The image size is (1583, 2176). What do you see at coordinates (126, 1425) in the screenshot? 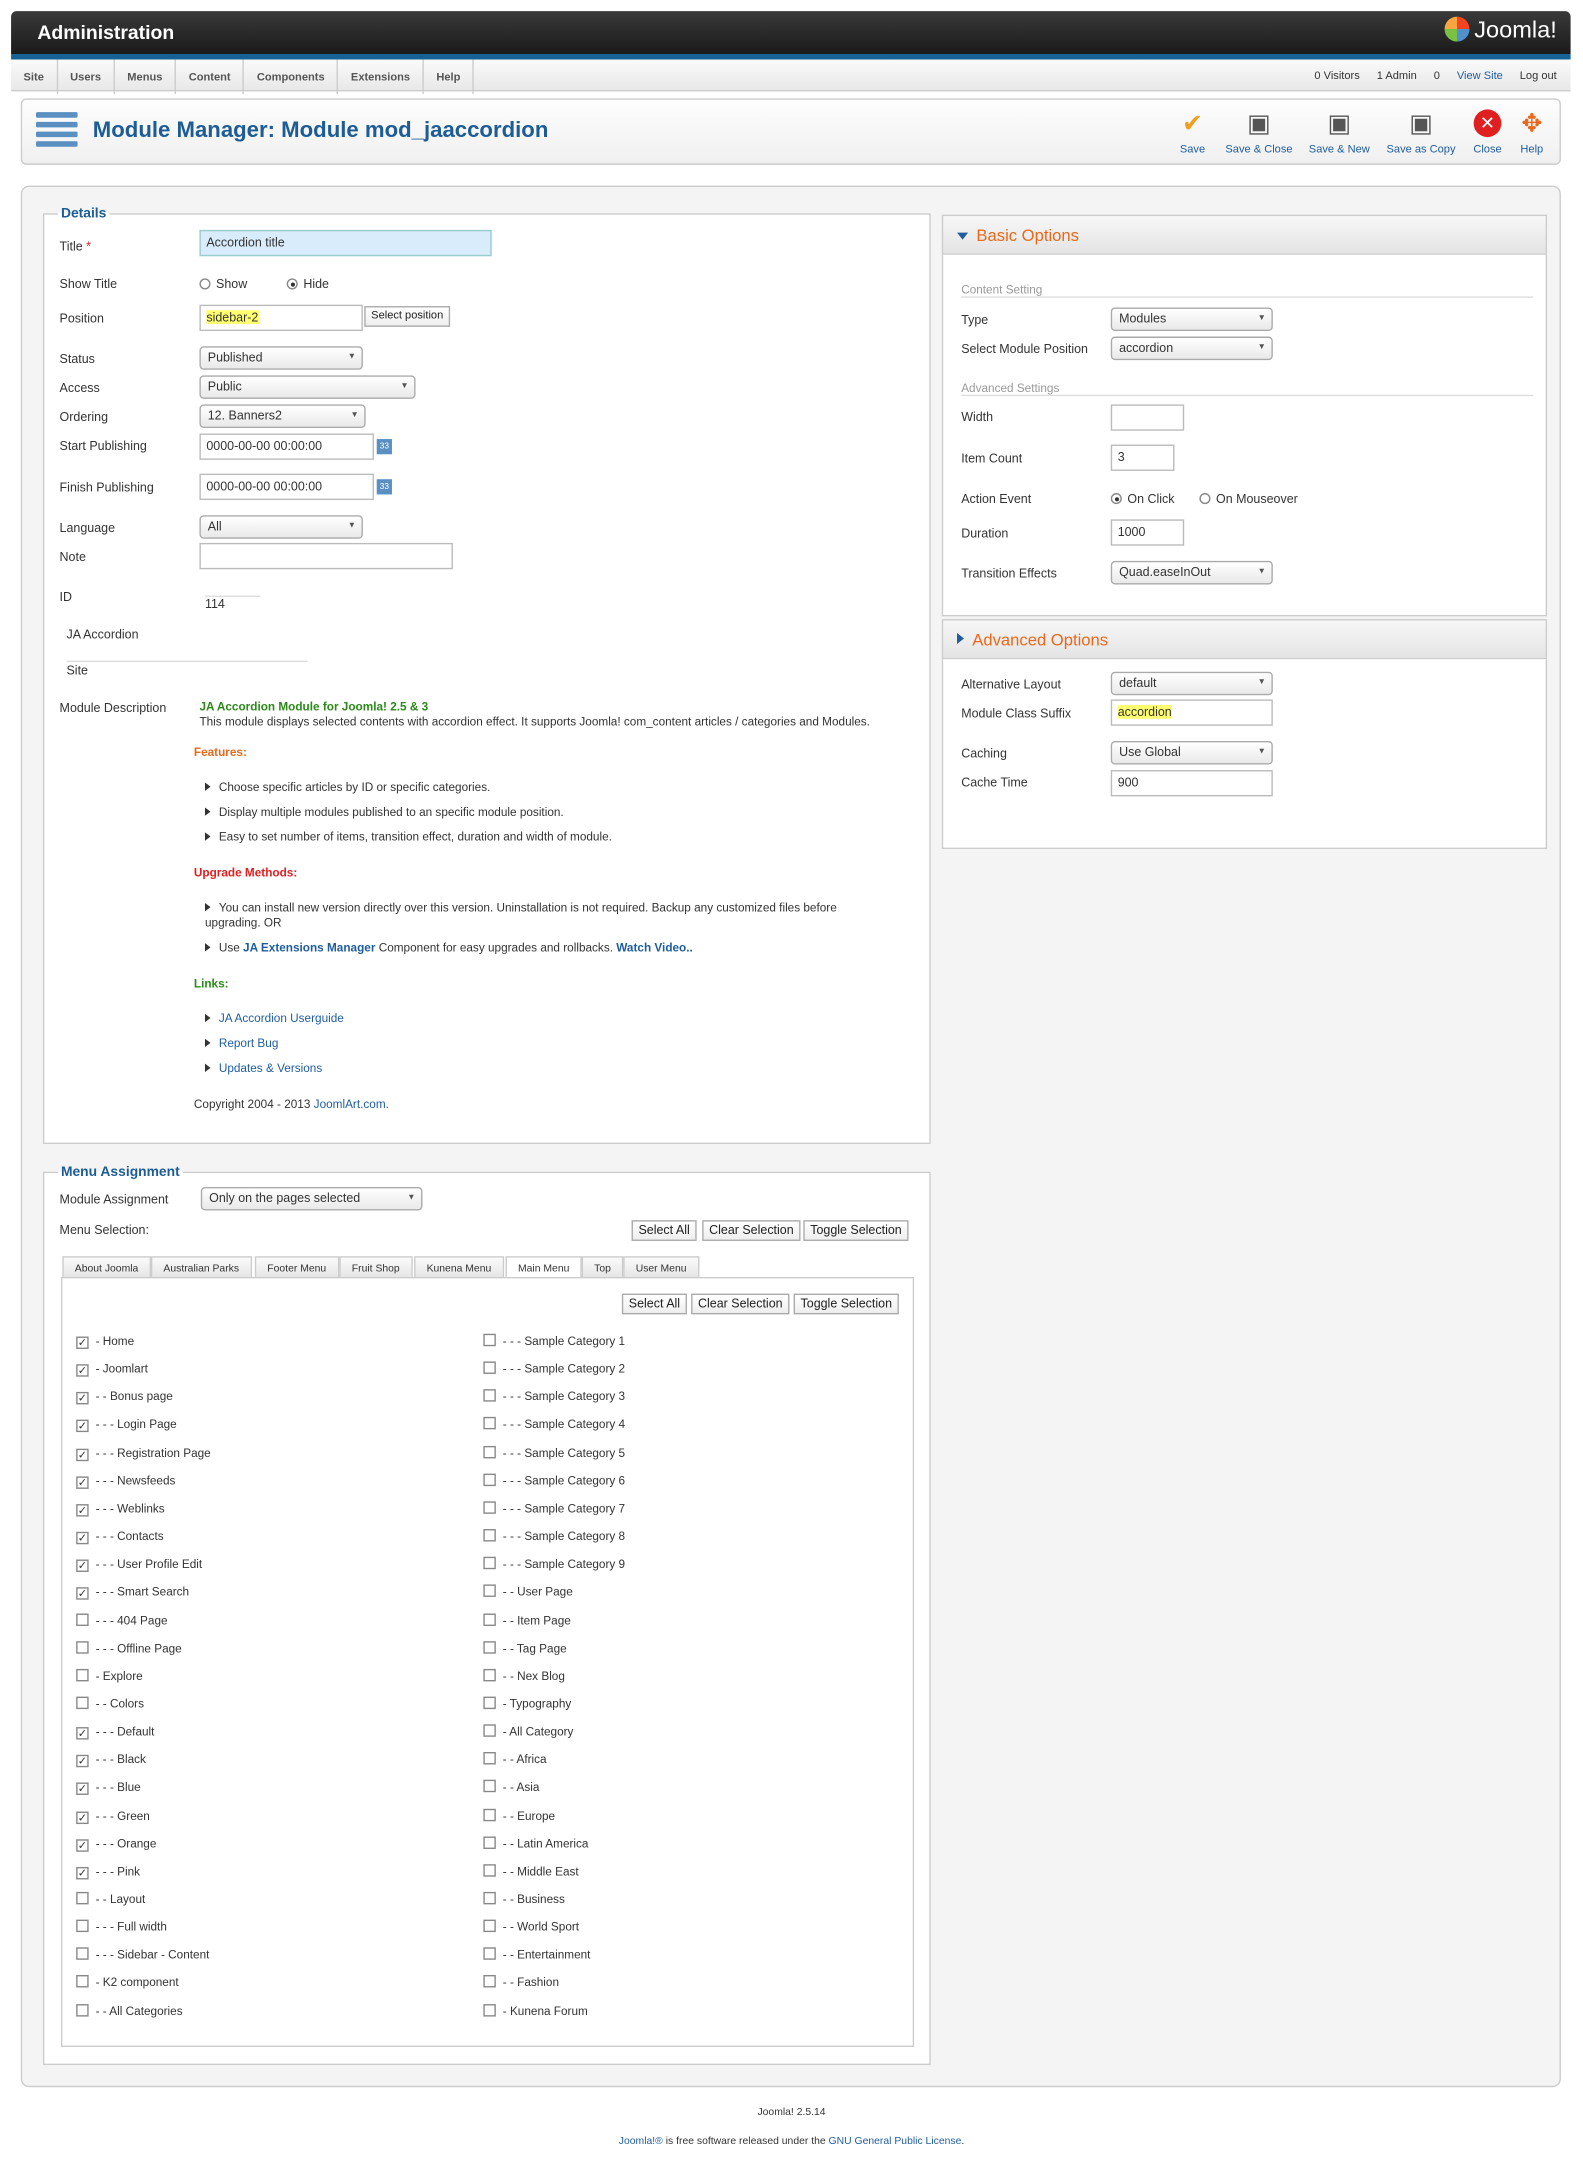
I see `menu-item-checkbox: ✓ - - - Login Page` at bounding box center [126, 1425].